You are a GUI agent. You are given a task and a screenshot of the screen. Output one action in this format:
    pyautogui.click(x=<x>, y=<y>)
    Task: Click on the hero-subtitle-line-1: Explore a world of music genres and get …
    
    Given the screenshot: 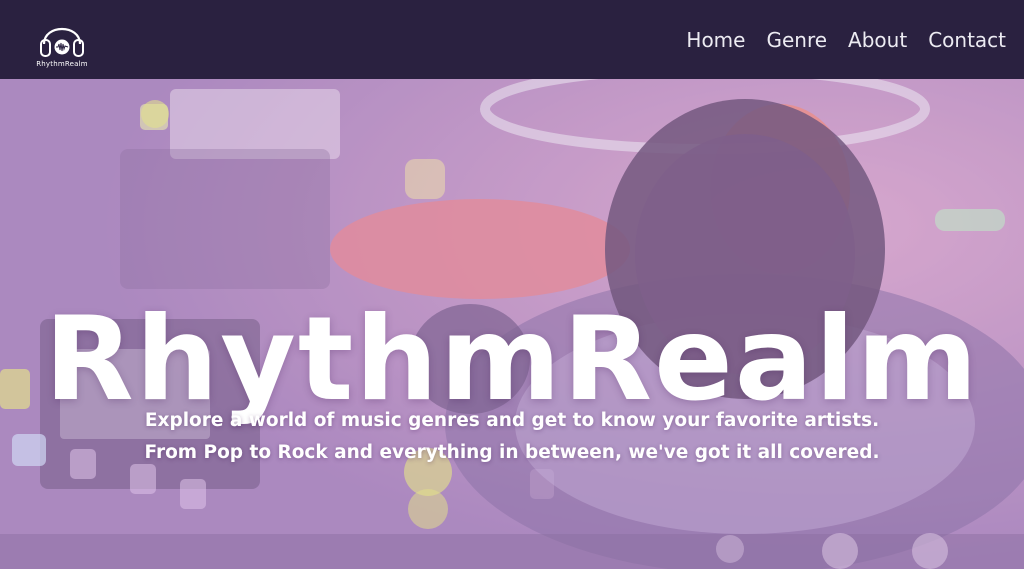 What is the action you would take?
    pyautogui.click(x=512, y=420)
    